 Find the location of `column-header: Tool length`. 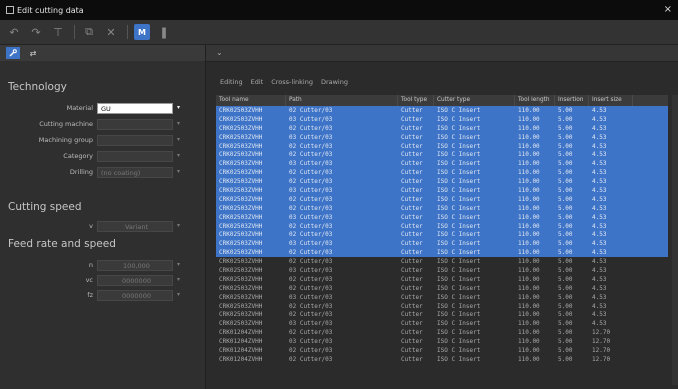

column-header: Tool length is located at coordinates (535, 100).